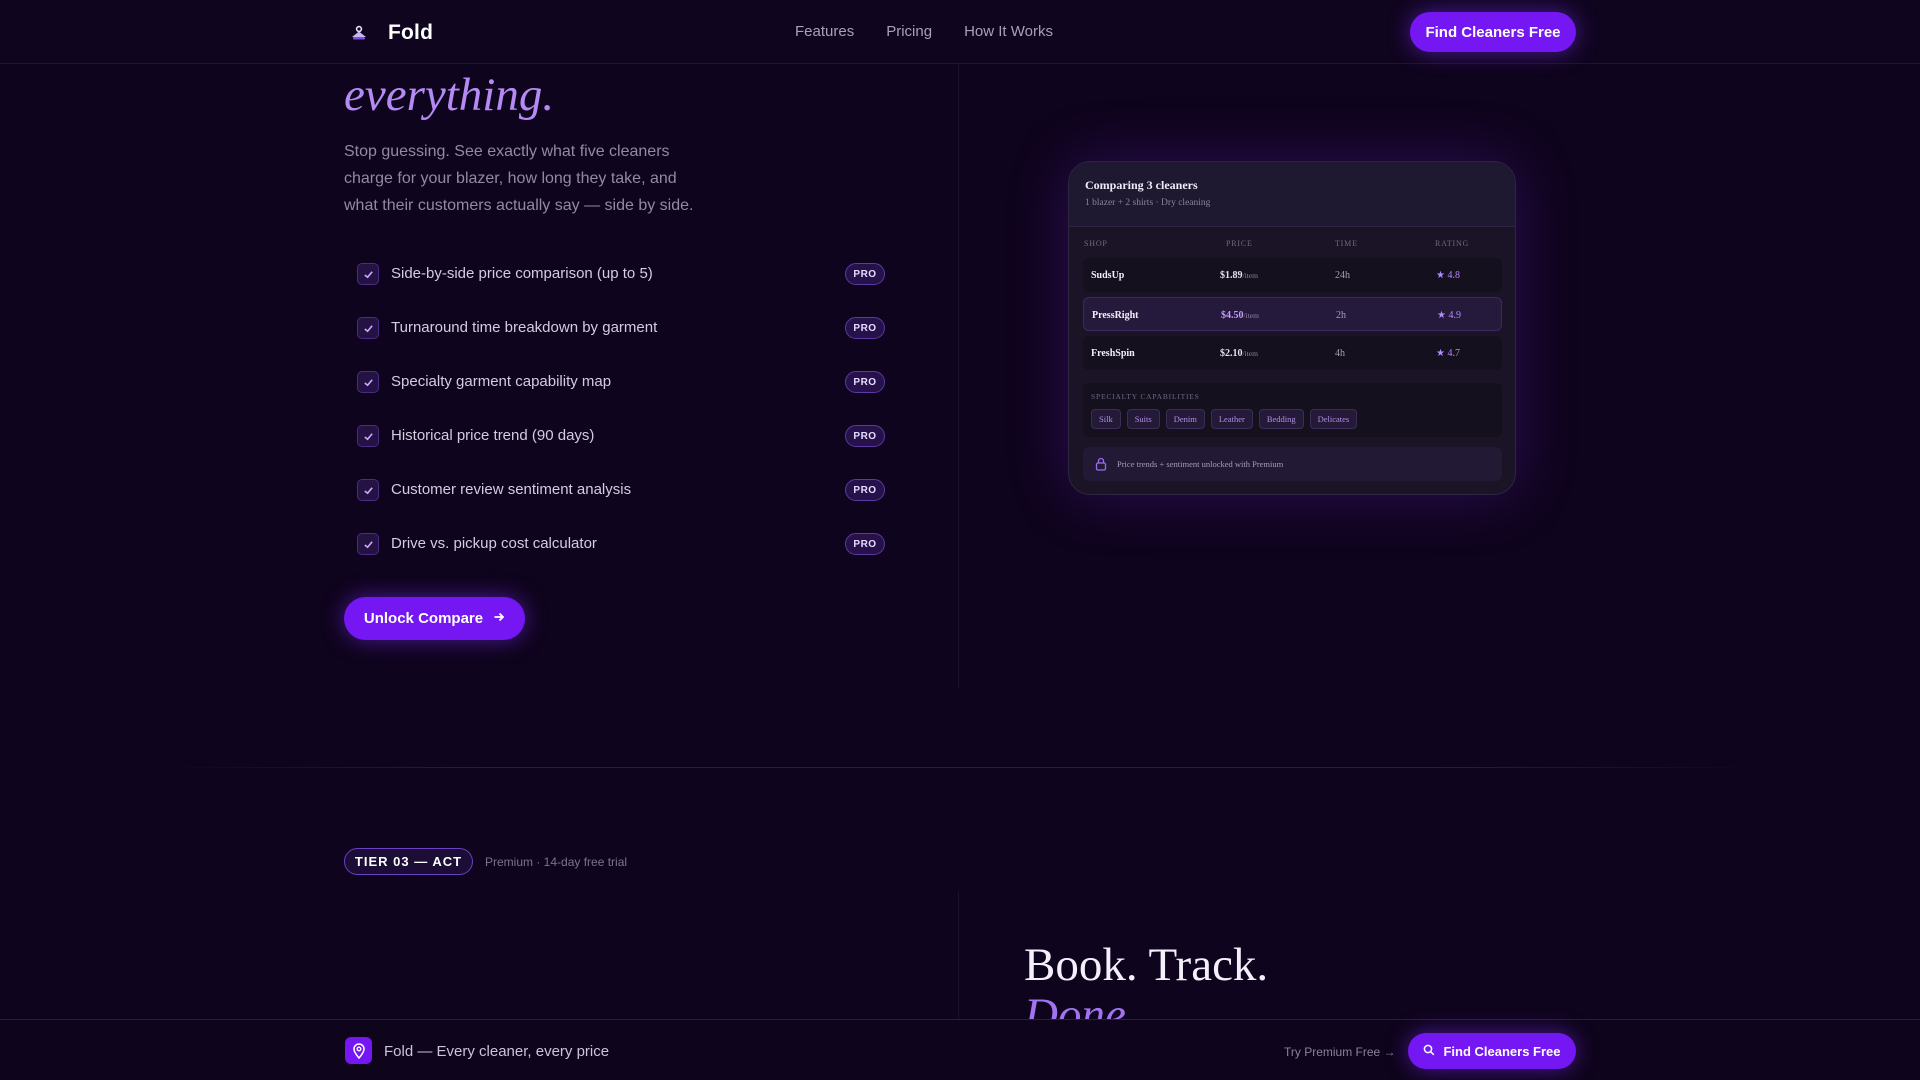 The height and width of the screenshot is (1080, 1920). I want to click on bottom-find-cleaners-button: Find Cleaners Free, so click(1492, 1051).